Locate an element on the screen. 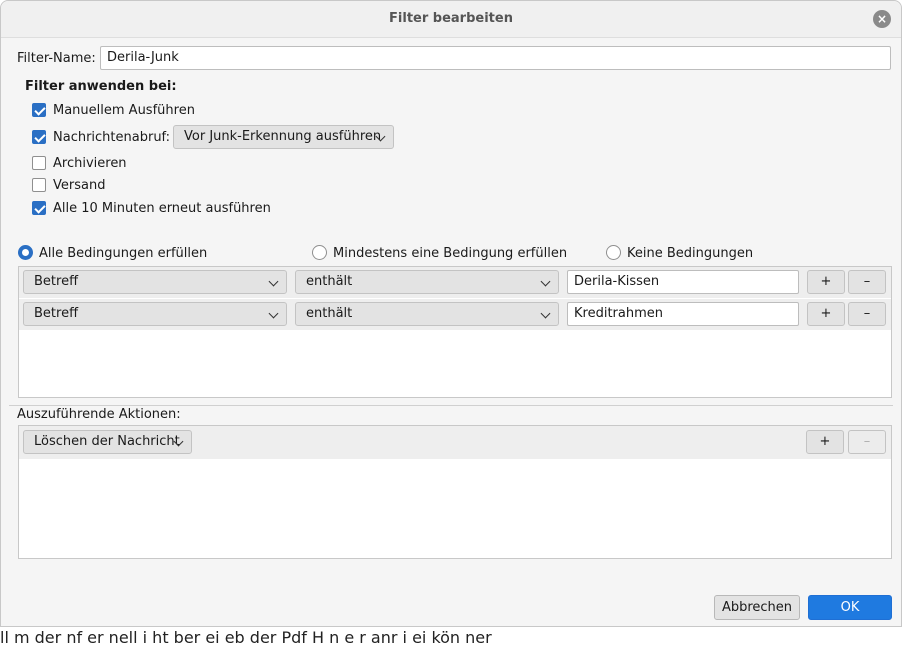 The image size is (903, 647). apply-heading: Filter anwenden bei: is located at coordinates (101, 86).